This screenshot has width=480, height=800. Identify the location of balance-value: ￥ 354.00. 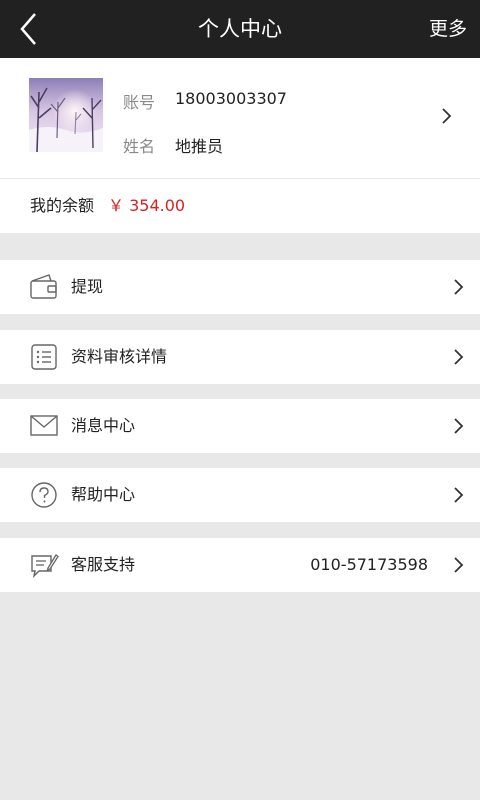
(147, 205).